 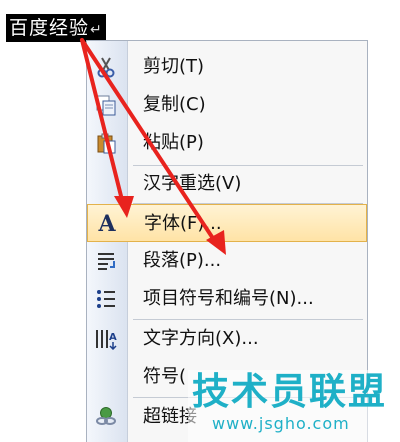 I want to click on menu-item-label: 符号(, so click(x=165, y=376).